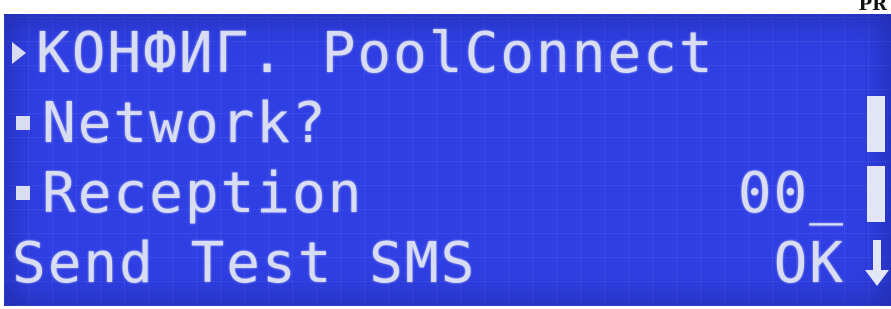 This screenshot has width=891, height=309. I want to click on selection-arrow-icon, so click(19, 53).